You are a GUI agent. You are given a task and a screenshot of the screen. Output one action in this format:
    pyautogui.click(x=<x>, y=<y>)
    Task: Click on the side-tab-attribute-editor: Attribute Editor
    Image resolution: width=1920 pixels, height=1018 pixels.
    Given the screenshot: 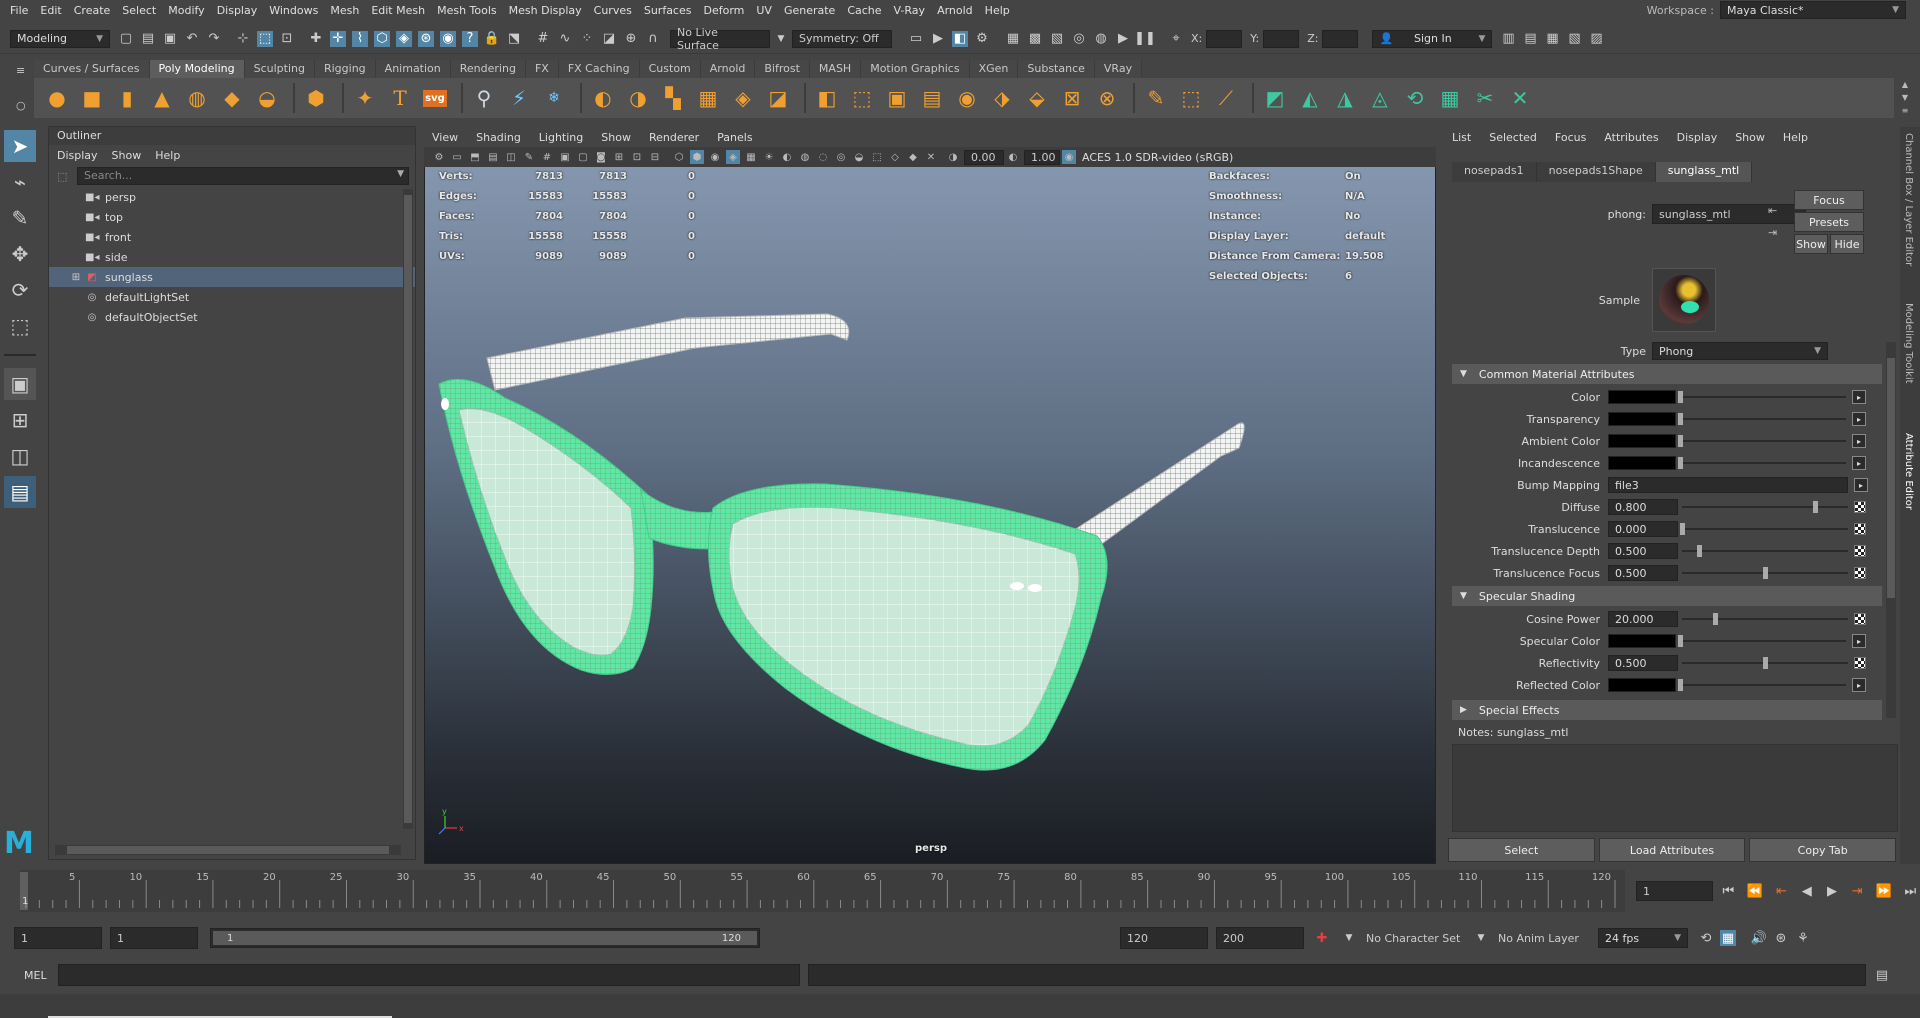 What is the action you would take?
    pyautogui.click(x=1908, y=477)
    